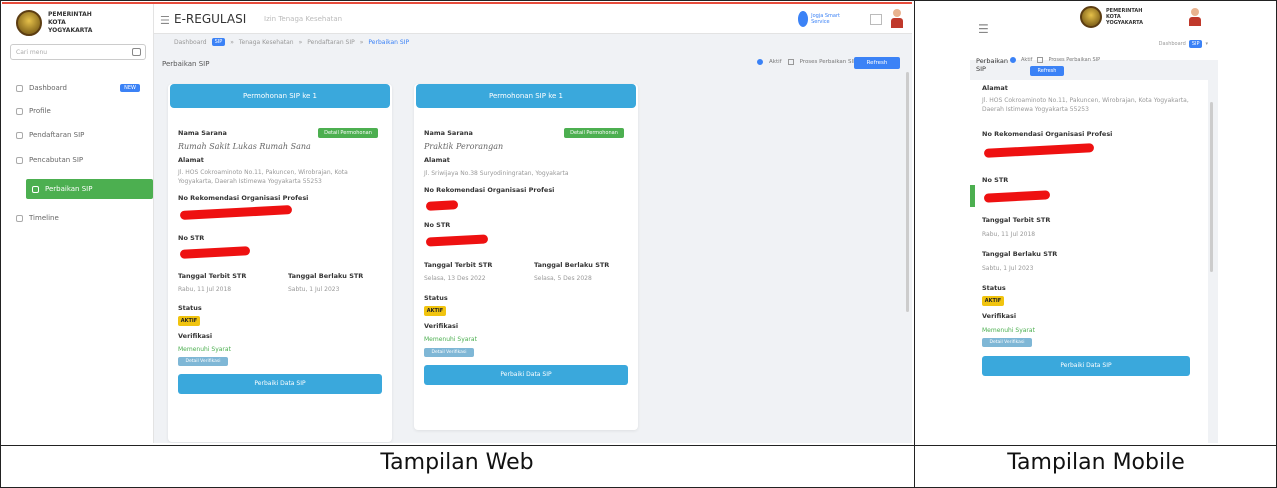 This screenshot has height=488, width=1277. What do you see at coordinates (330, 42) in the screenshot?
I see `breadcrumb-item: Pendaftaran SIP` at bounding box center [330, 42].